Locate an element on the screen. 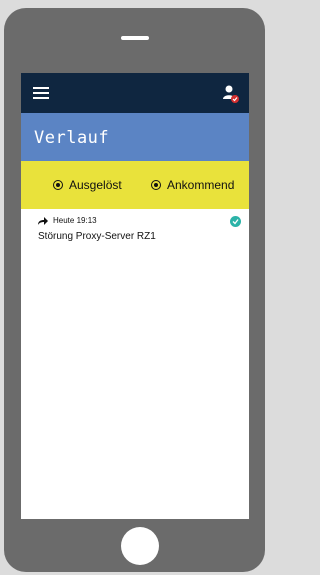 This screenshot has width=320, height=575. filter-label: Ankommend is located at coordinates (201, 185).